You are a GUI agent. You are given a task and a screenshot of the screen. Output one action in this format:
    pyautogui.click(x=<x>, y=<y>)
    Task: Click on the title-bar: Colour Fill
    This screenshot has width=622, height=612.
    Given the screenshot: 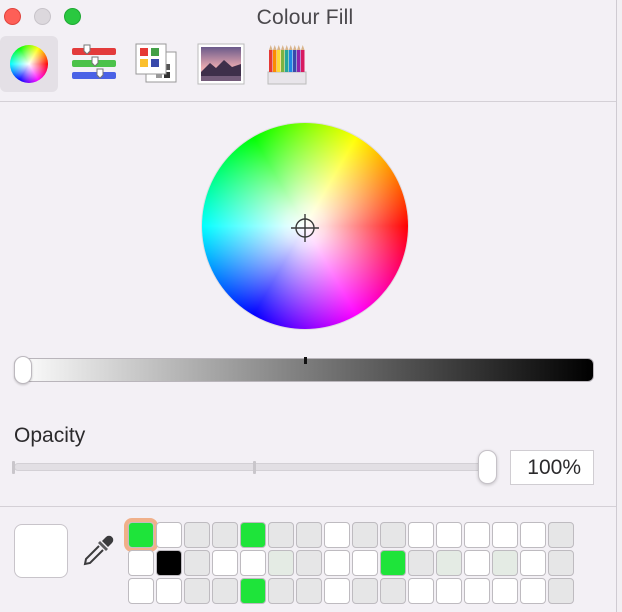 What is the action you would take?
    pyautogui.click(x=308, y=17)
    